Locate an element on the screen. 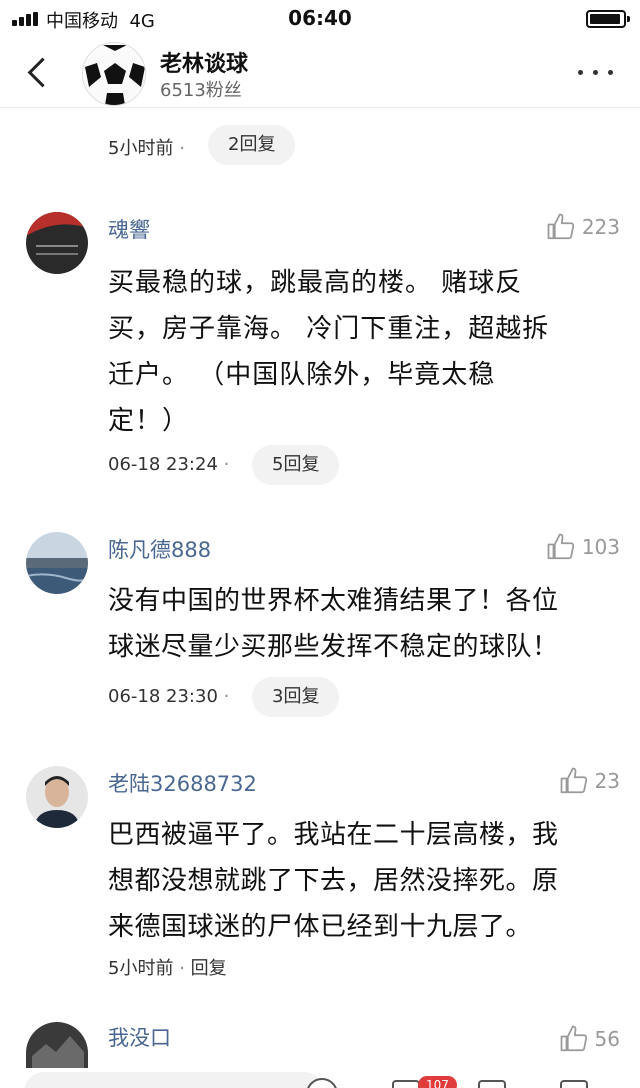  comment-meta: 06-18 23:24 · is located at coordinates (168, 464).